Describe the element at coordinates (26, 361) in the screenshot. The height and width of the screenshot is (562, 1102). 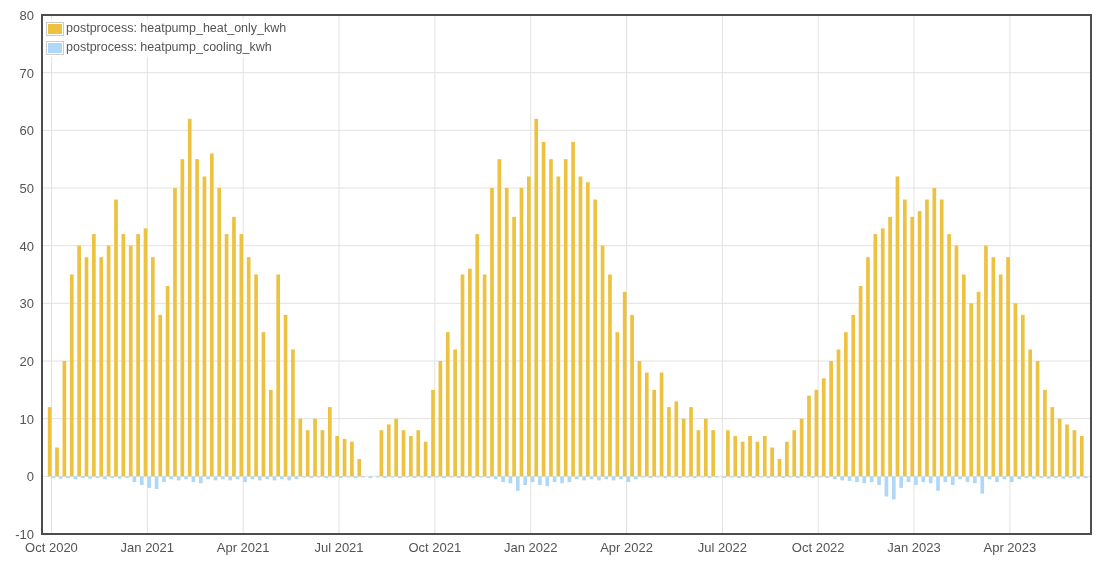
I see `y-tick-label: 20` at that location.